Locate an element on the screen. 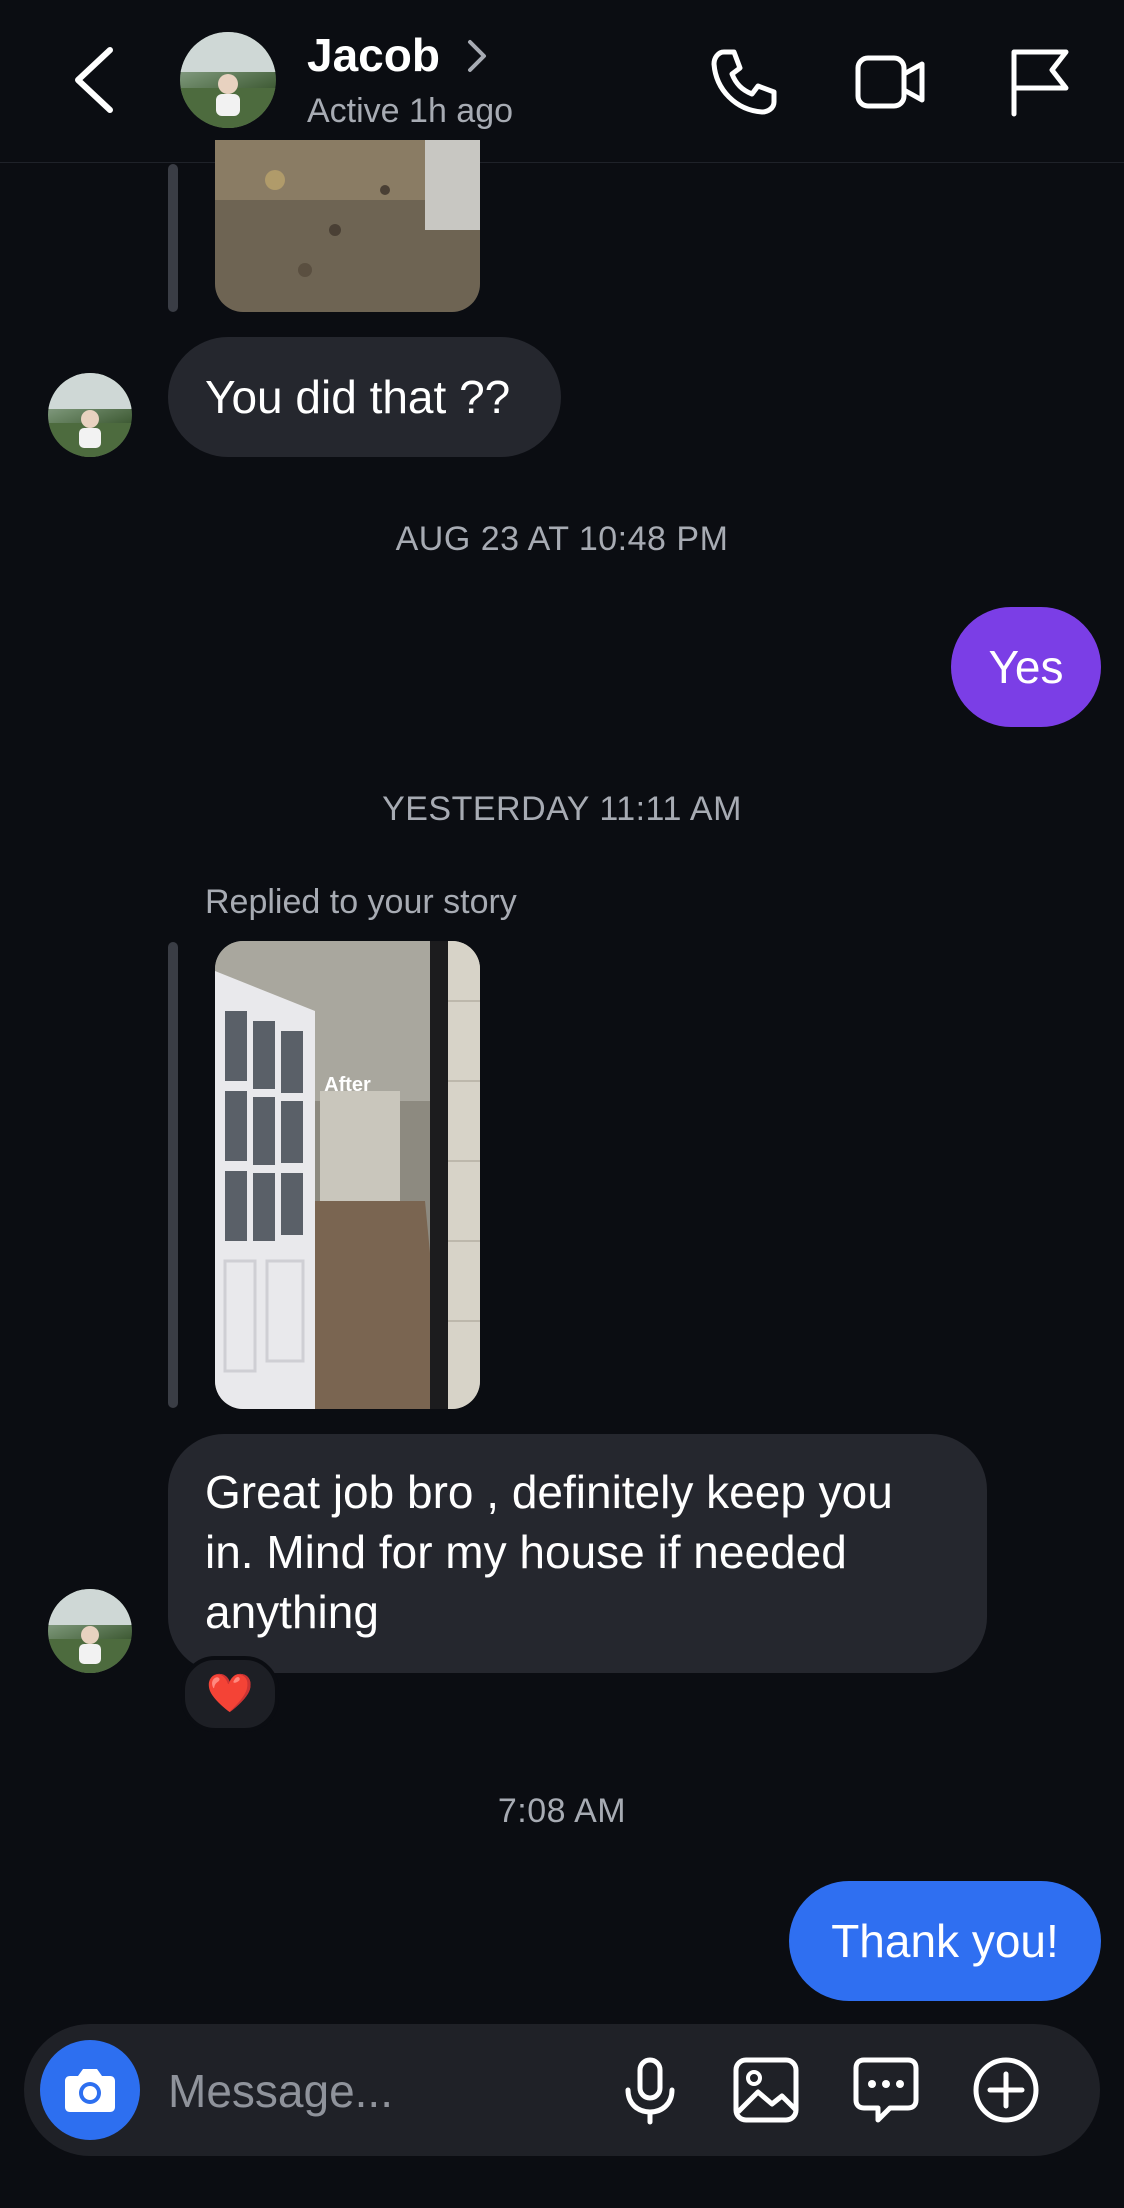  message-text: Thank you! is located at coordinates (945, 1941).